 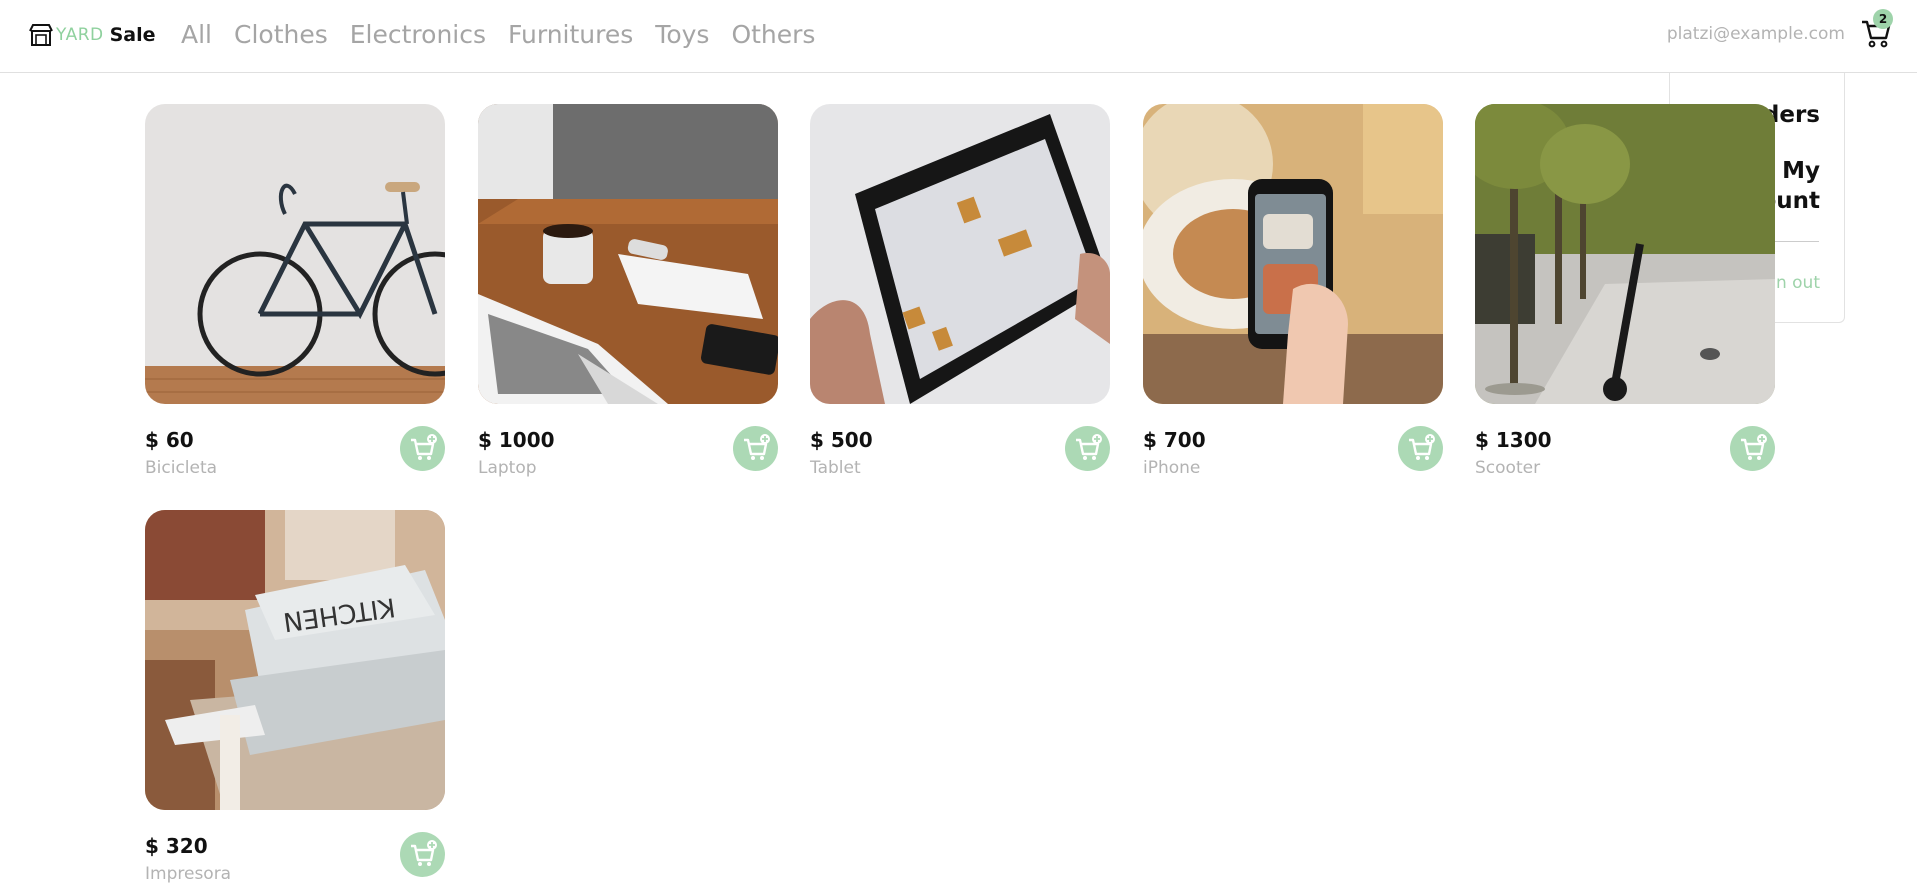 I want to click on product-name: Laptop, so click(x=507, y=468).